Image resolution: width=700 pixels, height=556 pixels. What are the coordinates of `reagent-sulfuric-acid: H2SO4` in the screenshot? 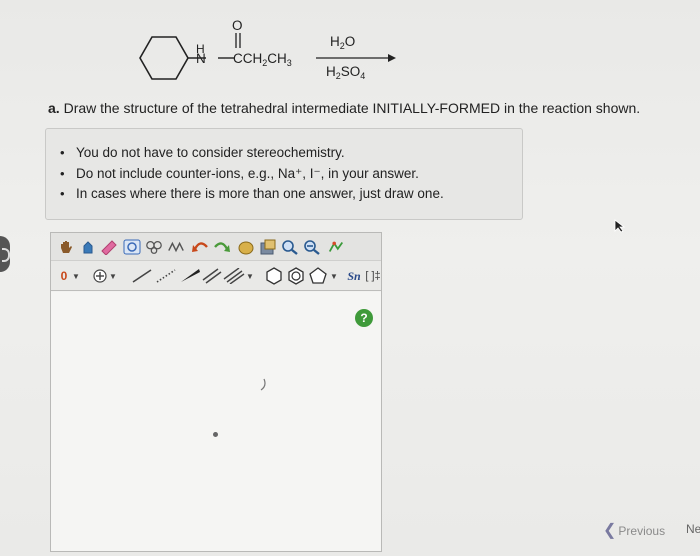 It's located at (345, 72).